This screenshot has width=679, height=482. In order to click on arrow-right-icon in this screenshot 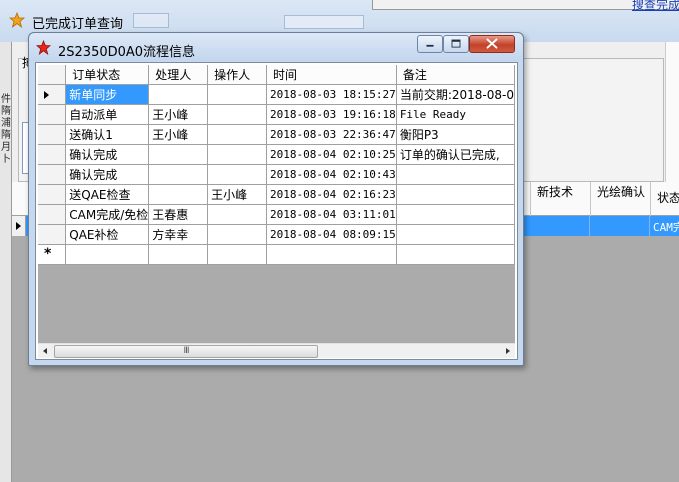, I will do `click(508, 351)`.